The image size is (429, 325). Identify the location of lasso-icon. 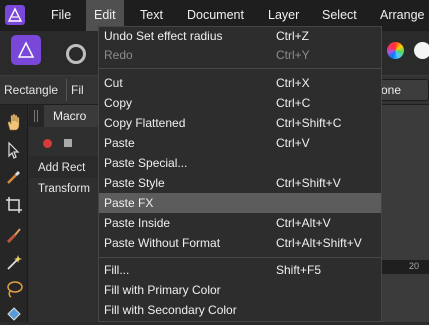
(14, 289).